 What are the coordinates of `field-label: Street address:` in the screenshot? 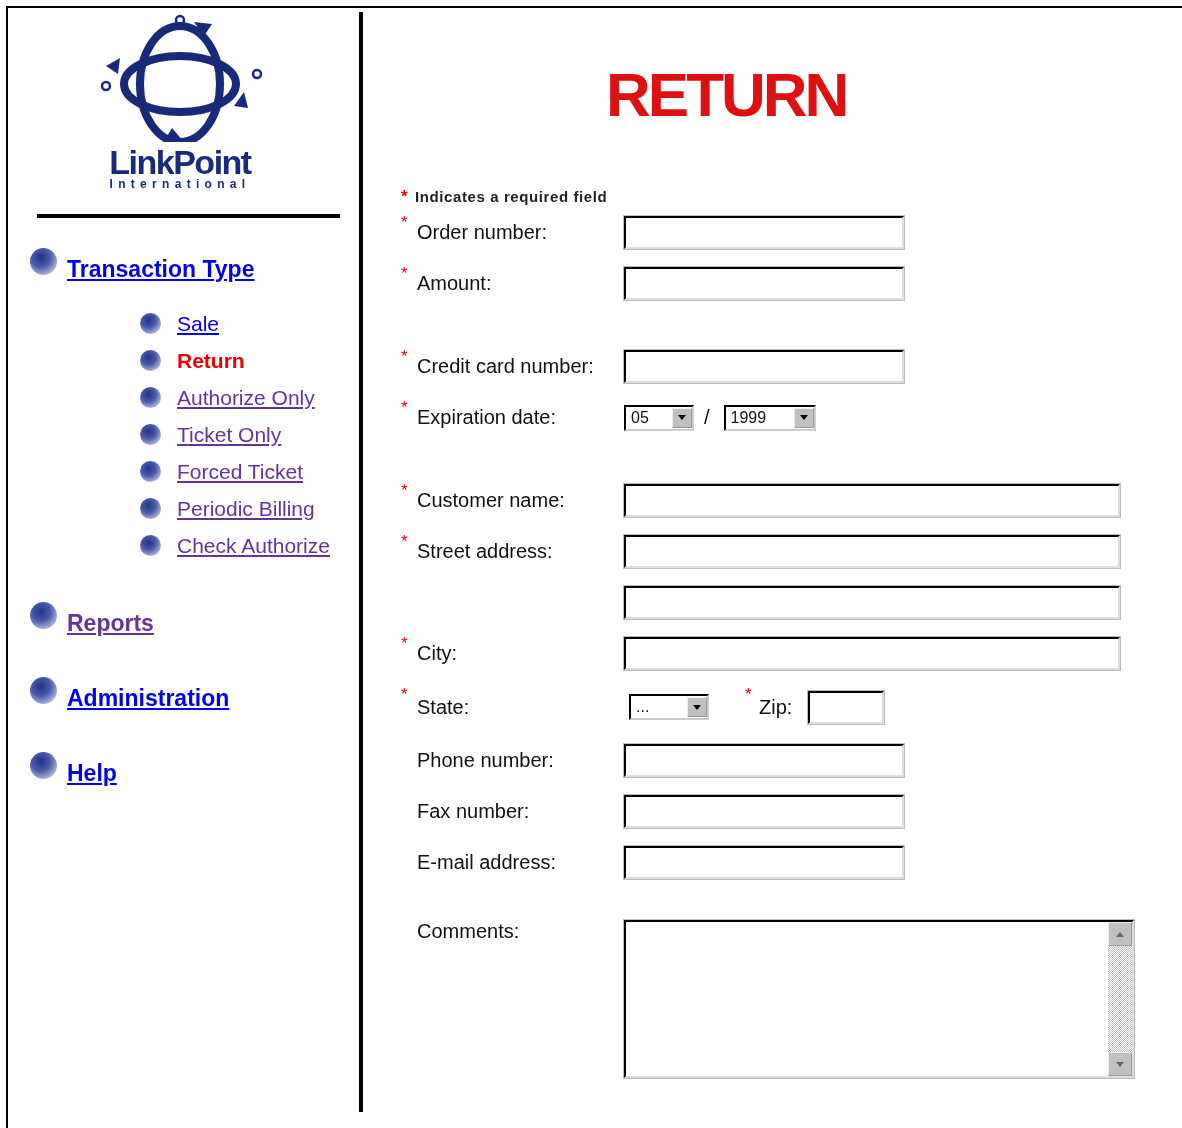 It's located at (485, 551).